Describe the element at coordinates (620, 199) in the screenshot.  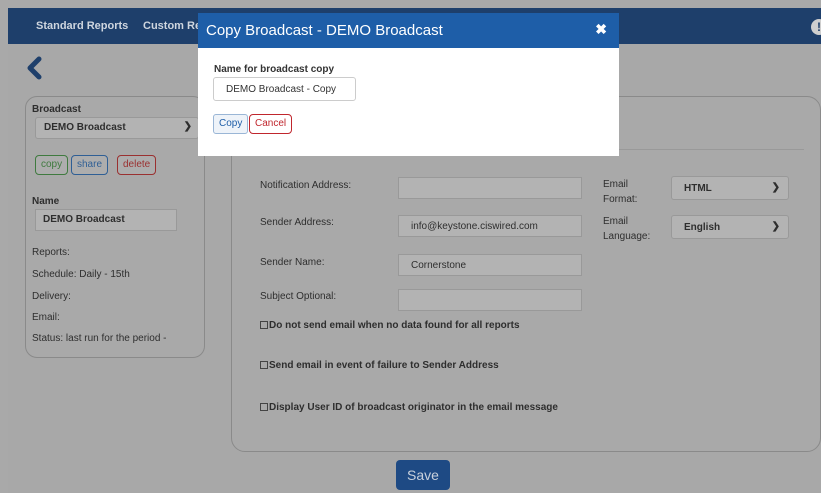
I see `email-format-label-2: Format:` at that location.